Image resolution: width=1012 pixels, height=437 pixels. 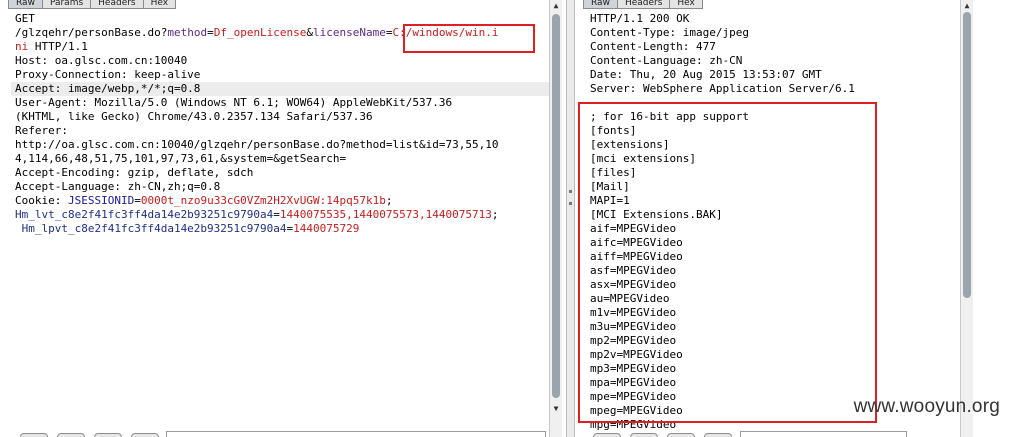 I want to click on param-name: method, so click(x=187, y=32).